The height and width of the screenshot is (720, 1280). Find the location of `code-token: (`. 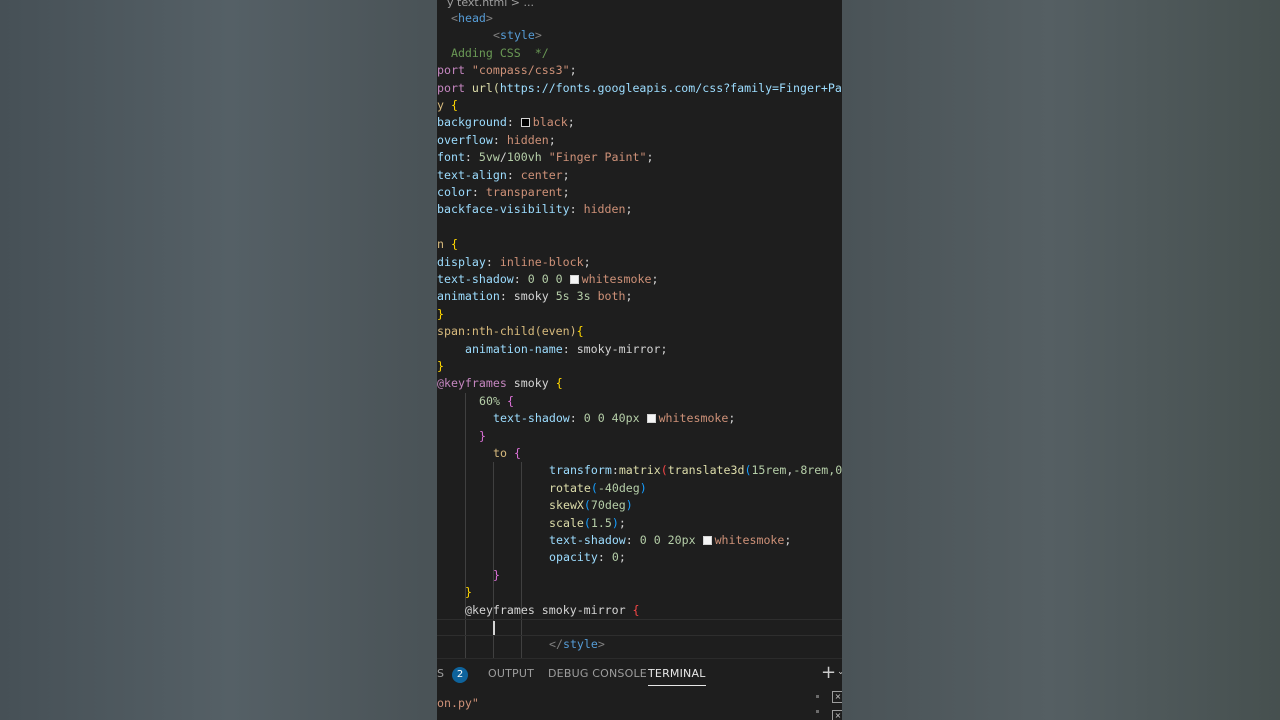

code-token: ( is located at coordinates (587, 505).